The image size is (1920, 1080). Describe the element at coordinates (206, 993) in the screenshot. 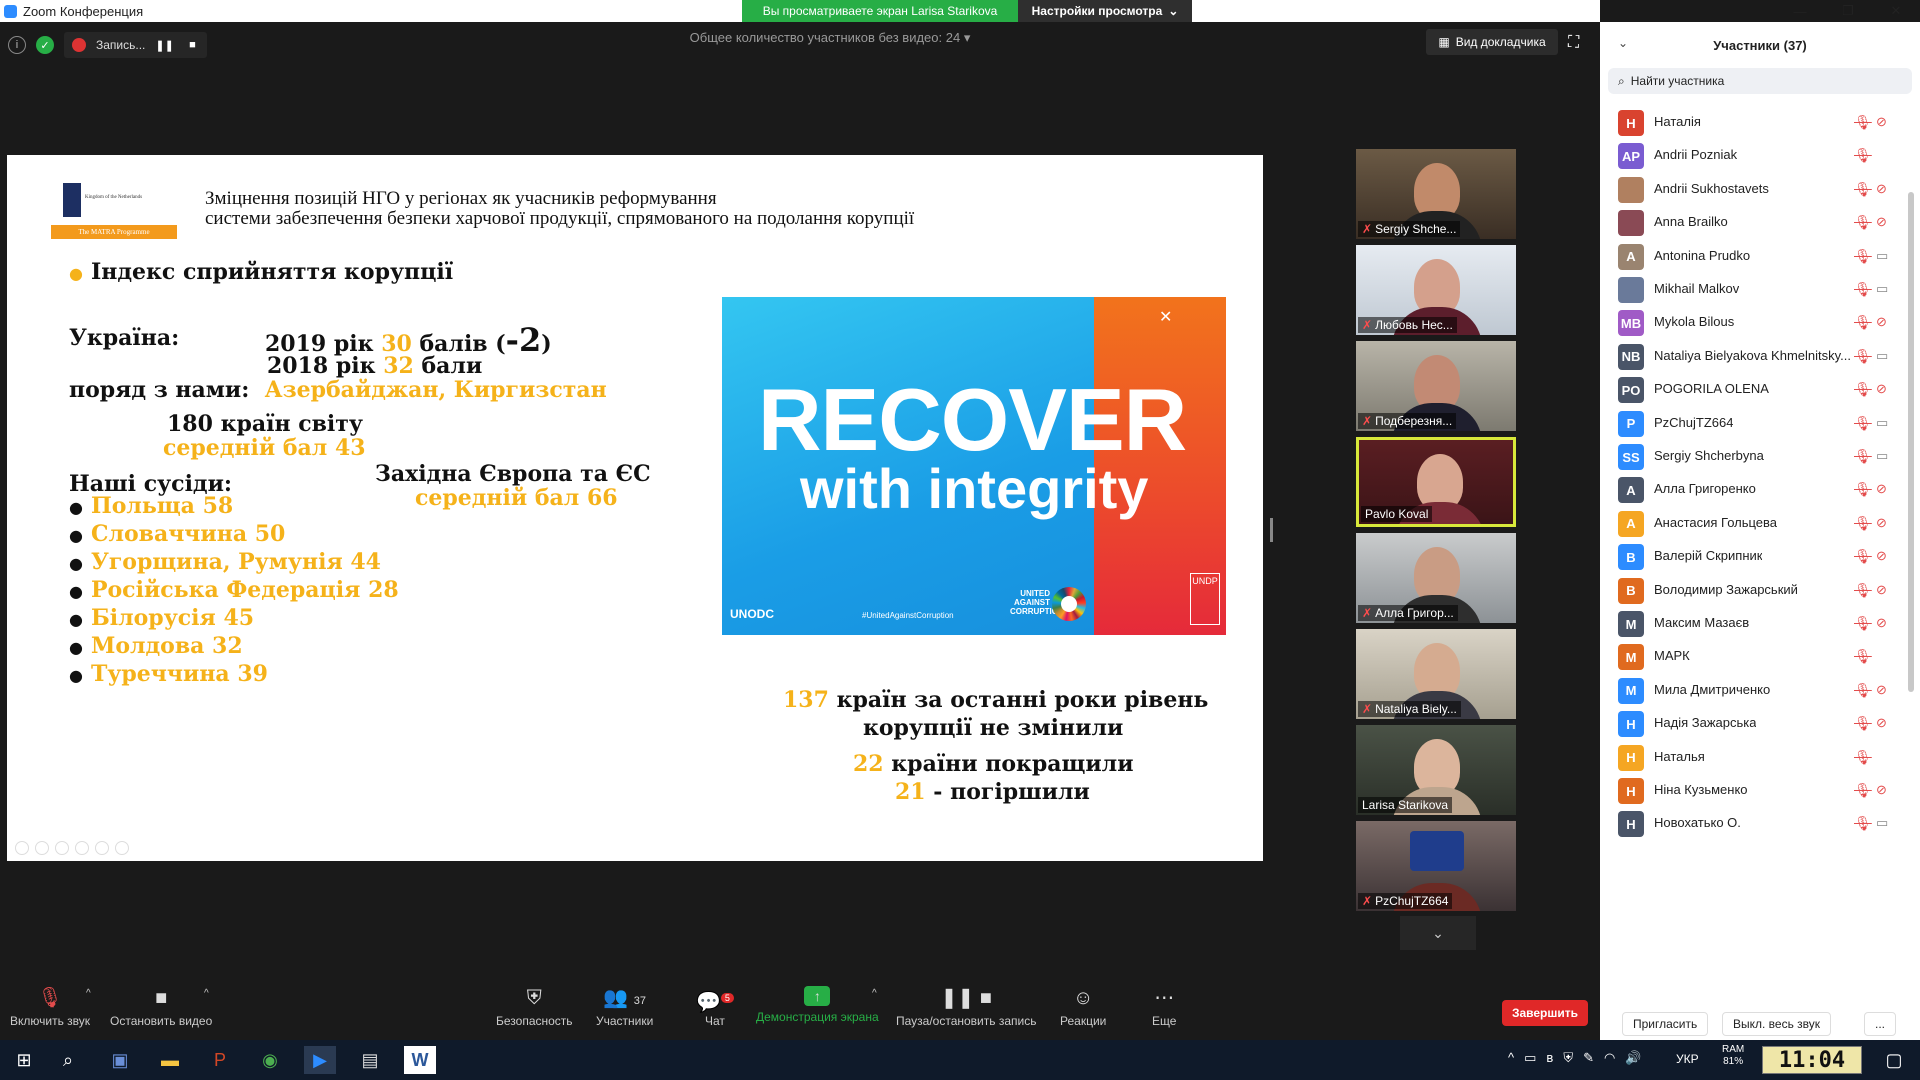

I see `video-options-chevron-icon: ^` at that location.